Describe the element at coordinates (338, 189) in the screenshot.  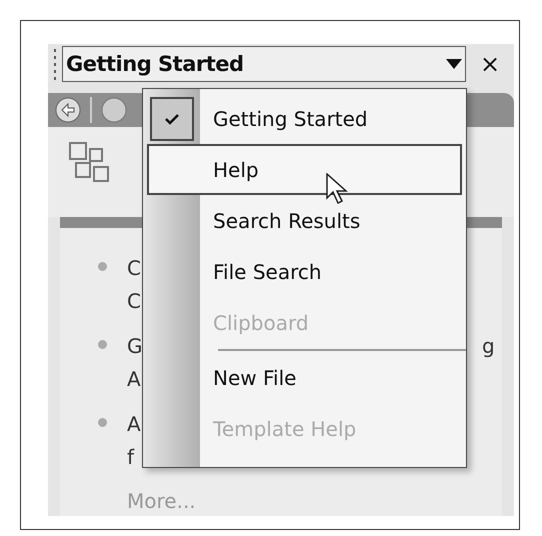
I see `mouse-pointer-icon` at that location.